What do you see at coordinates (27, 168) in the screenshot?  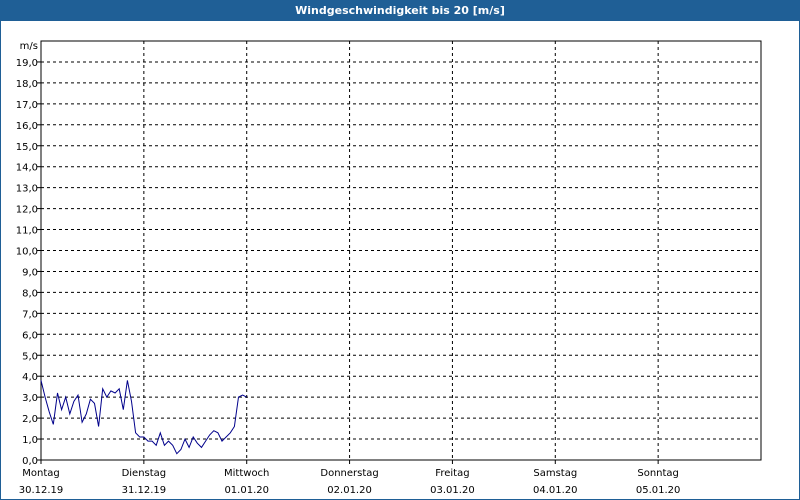 I see `y-tick-label: 14,0` at bounding box center [27, 168].